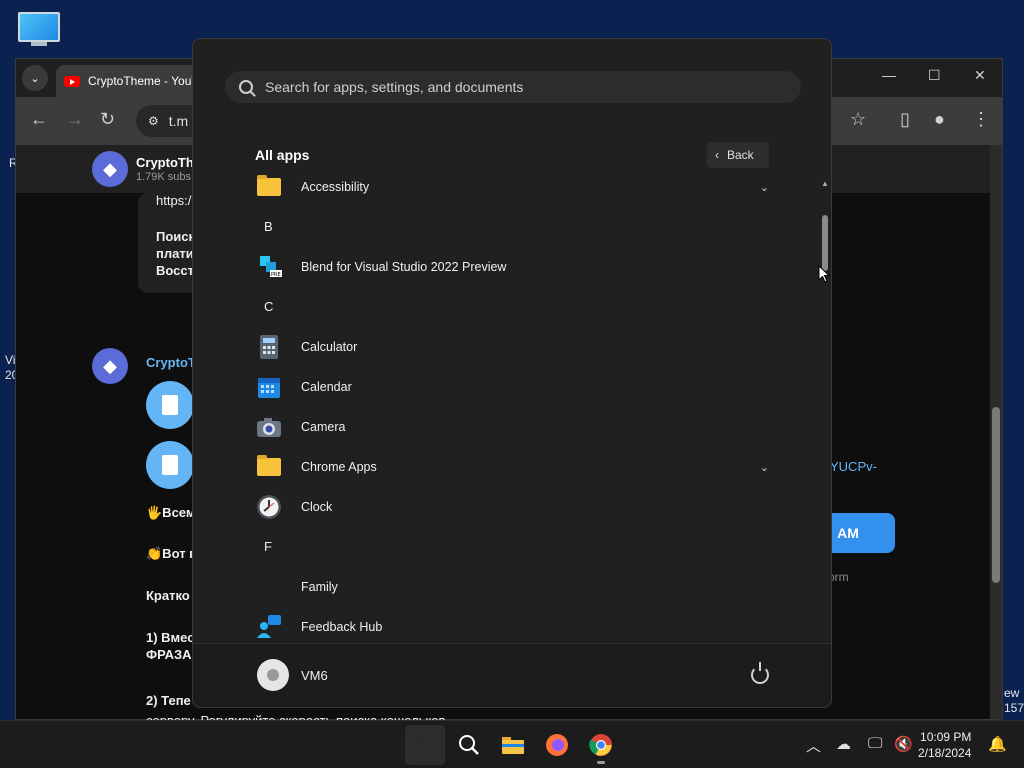 This screenshot has height=768, width=1024. What do you see at coordinates (335, 187) in the screenshot?
I see `app-label: Accessibility` at bounding box center [335, 187].